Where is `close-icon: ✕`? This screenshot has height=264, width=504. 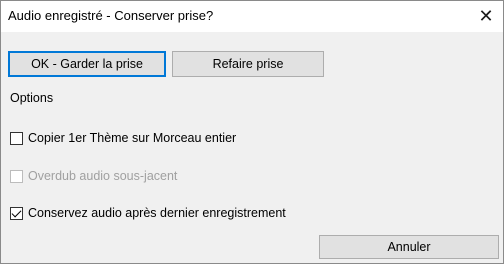
close-icon: ✕ is located at coordinates (486, 16).